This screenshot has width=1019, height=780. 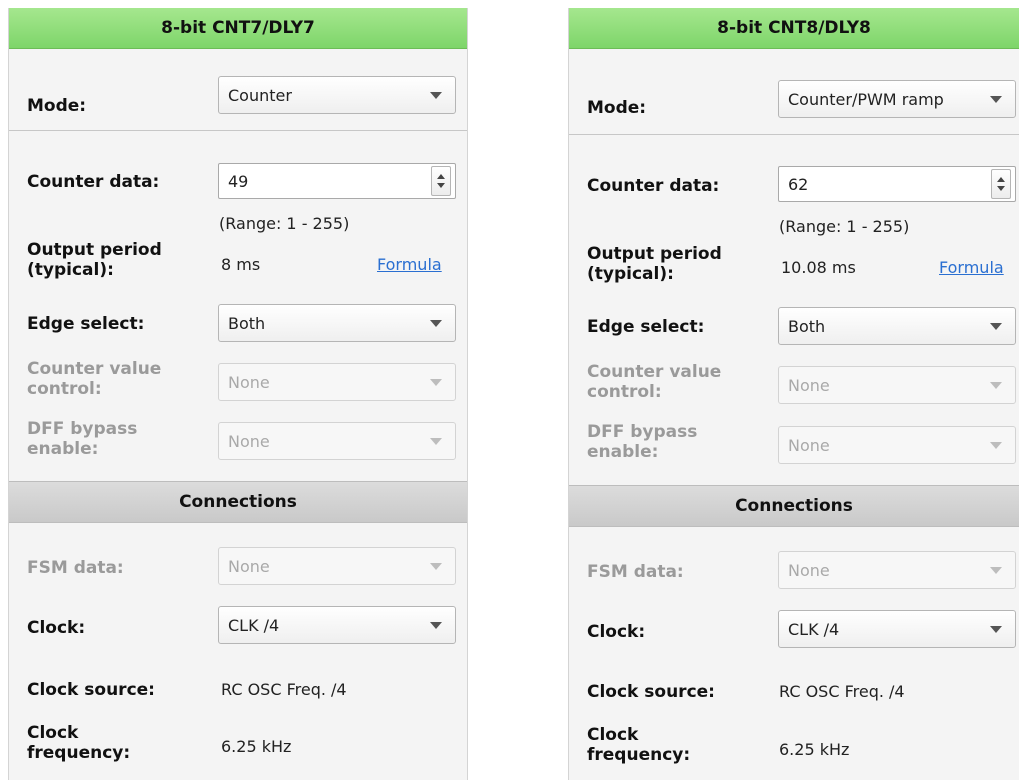 I want to click on output-period-value: 10.08 ms, so click(x=818, y=267).